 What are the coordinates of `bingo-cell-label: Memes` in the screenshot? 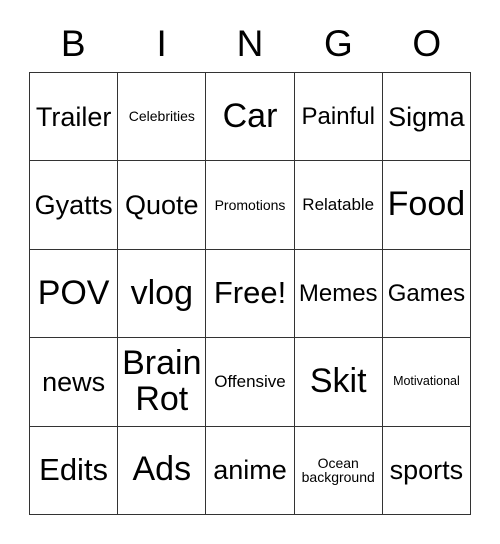 It's located at (338, 293).